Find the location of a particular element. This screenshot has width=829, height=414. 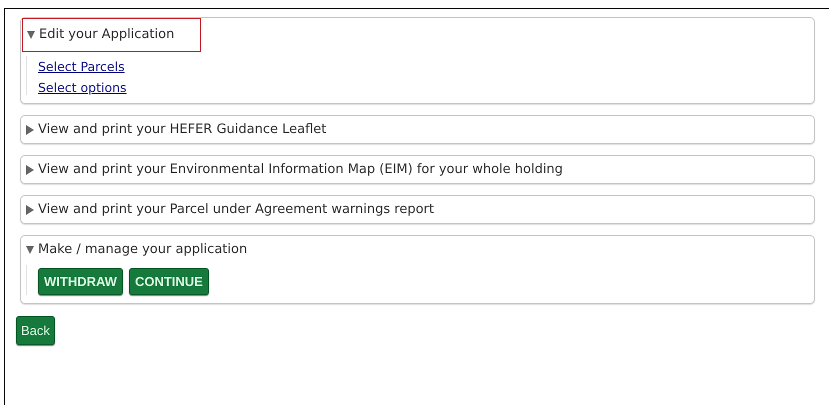

section-link: Select options is located at coordinates (82, 87).